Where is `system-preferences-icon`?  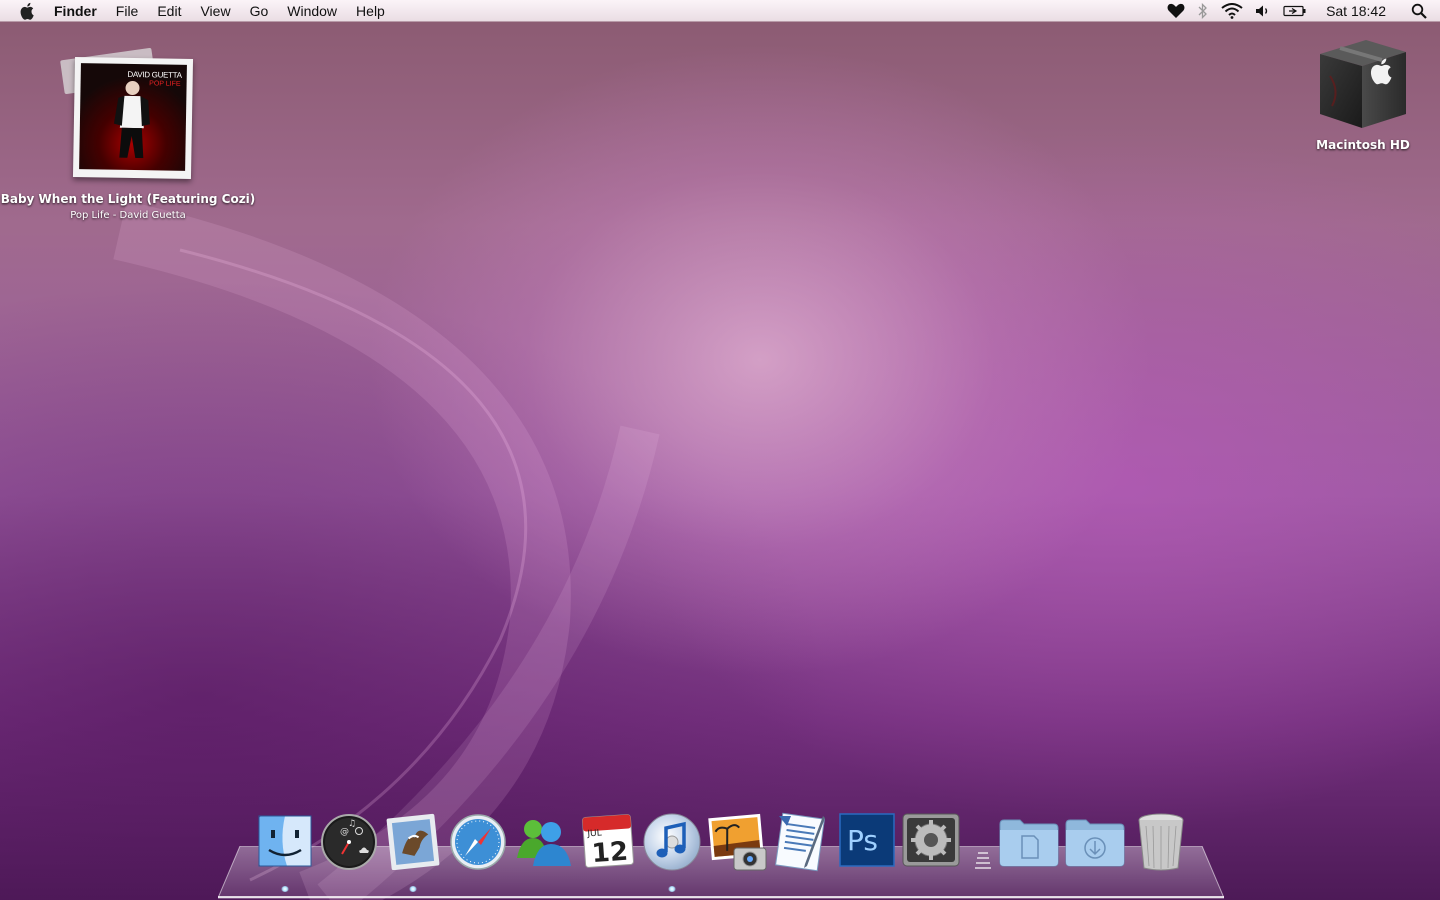 system-preferences-icon is located at coordinates (931, 840).